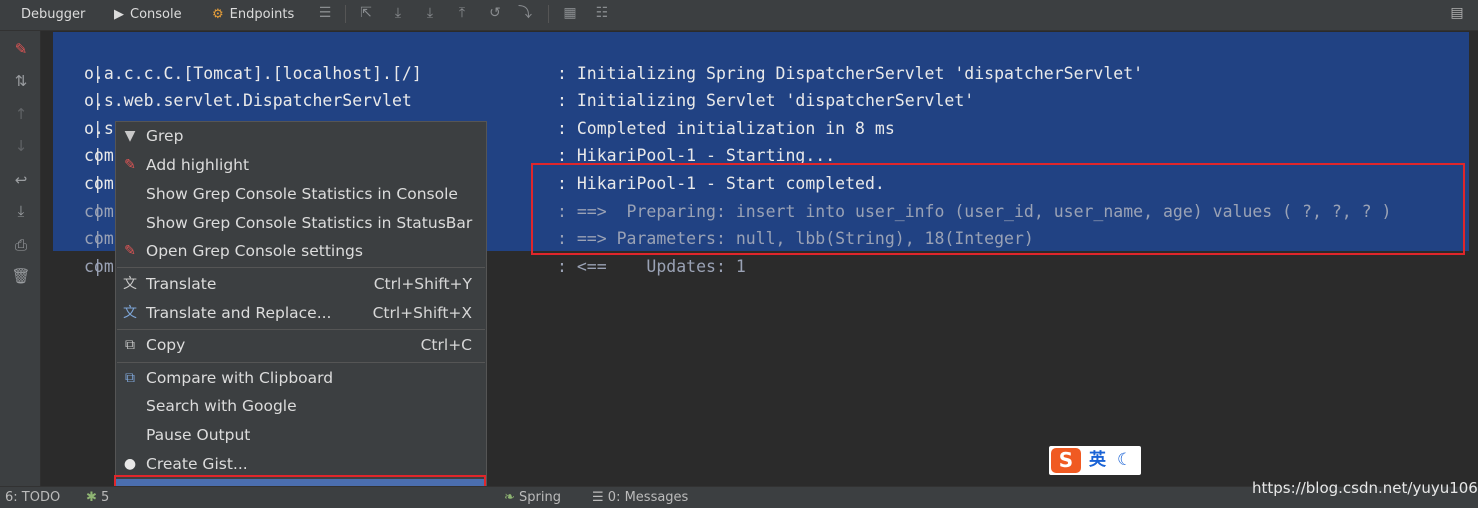  I want to click on show-execution-point-icon: ⇱, so click(366, 13).